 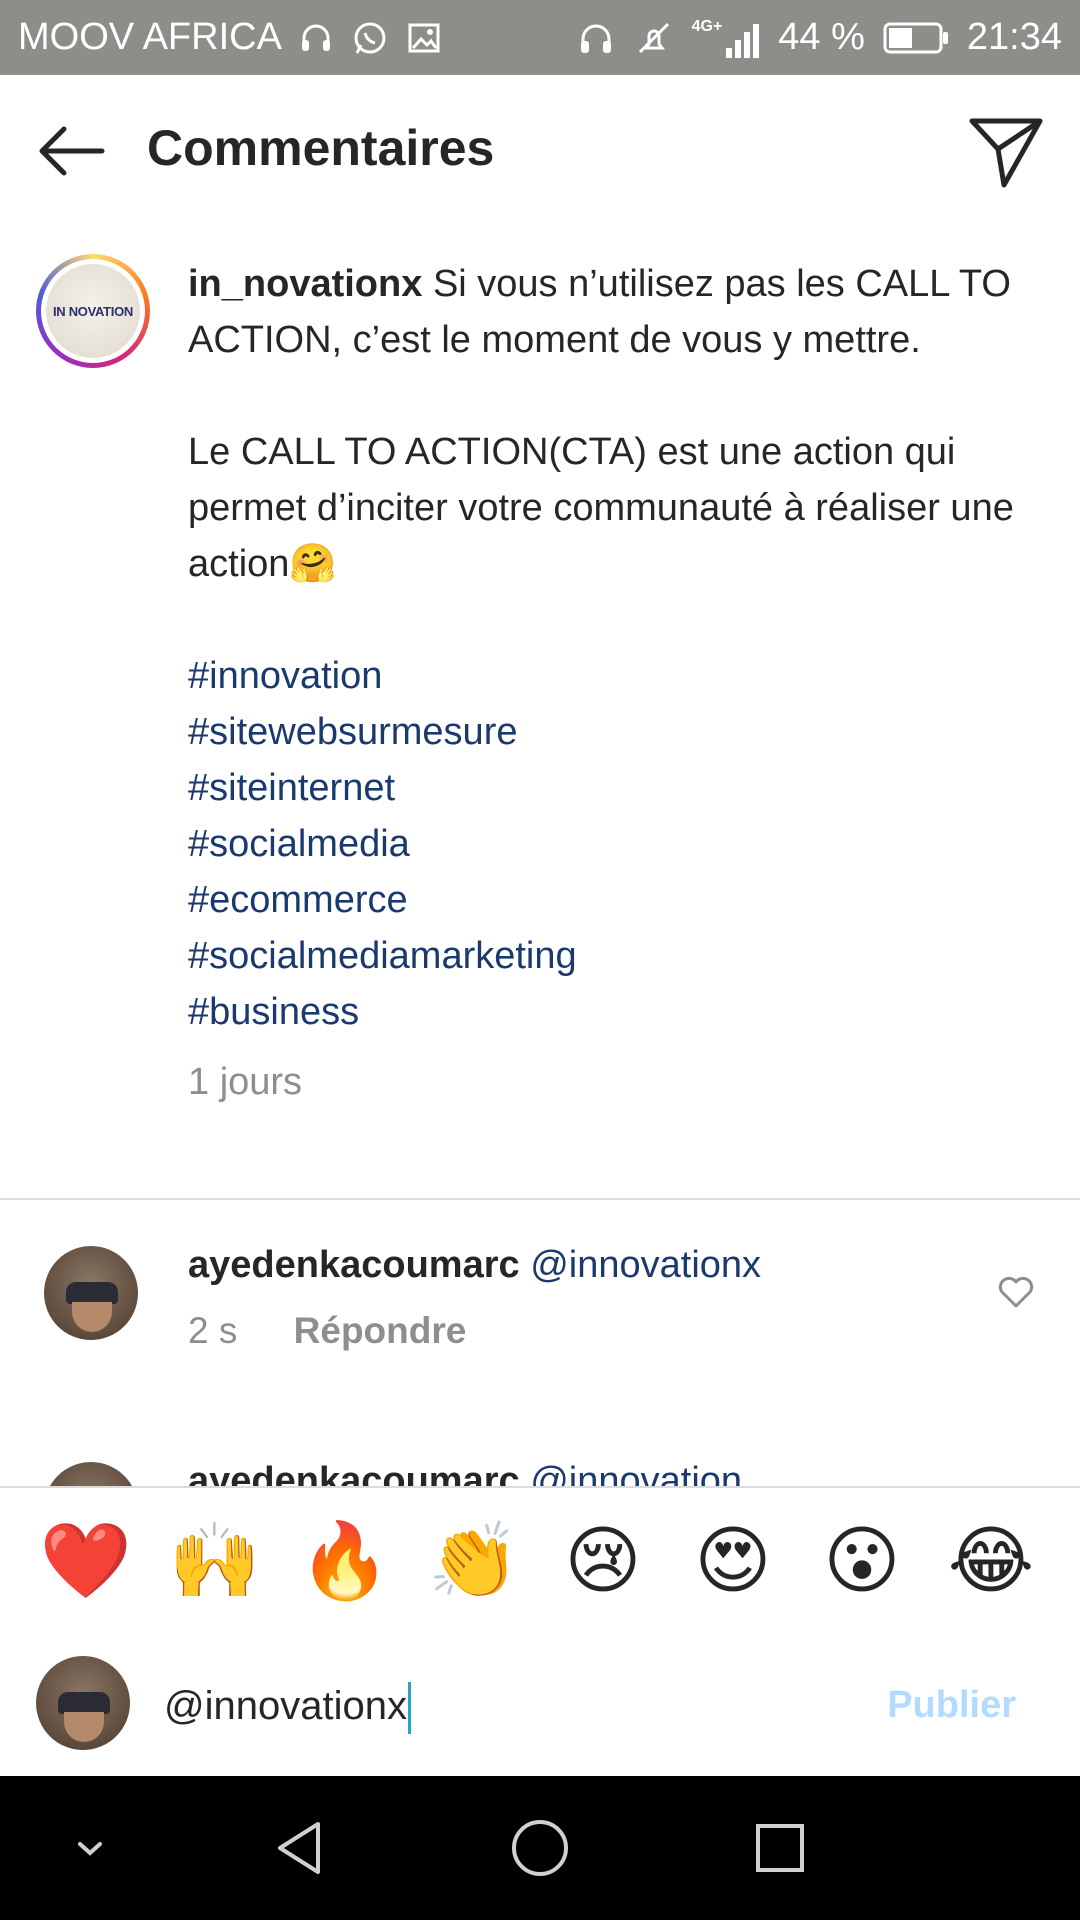 What do you see at coordinates (313, 564) in the screenshot?
I see `hugging-face-emoji: 🤗` at bounding box center [313, 564].